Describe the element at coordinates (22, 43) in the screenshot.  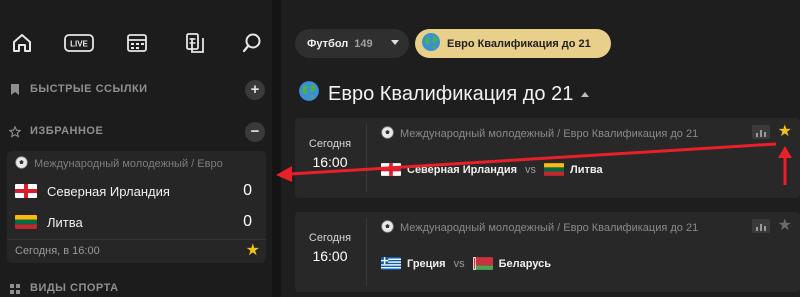
I see `home-icon` at that location.